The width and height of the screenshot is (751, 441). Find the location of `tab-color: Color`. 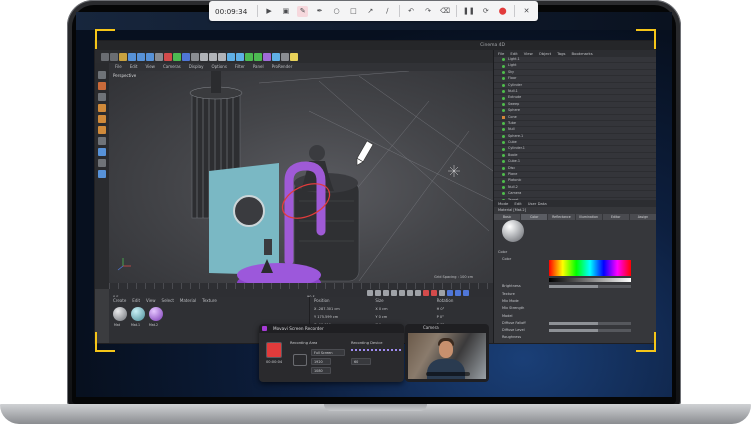

tab-color: Color is located at coordinates (534, 217).